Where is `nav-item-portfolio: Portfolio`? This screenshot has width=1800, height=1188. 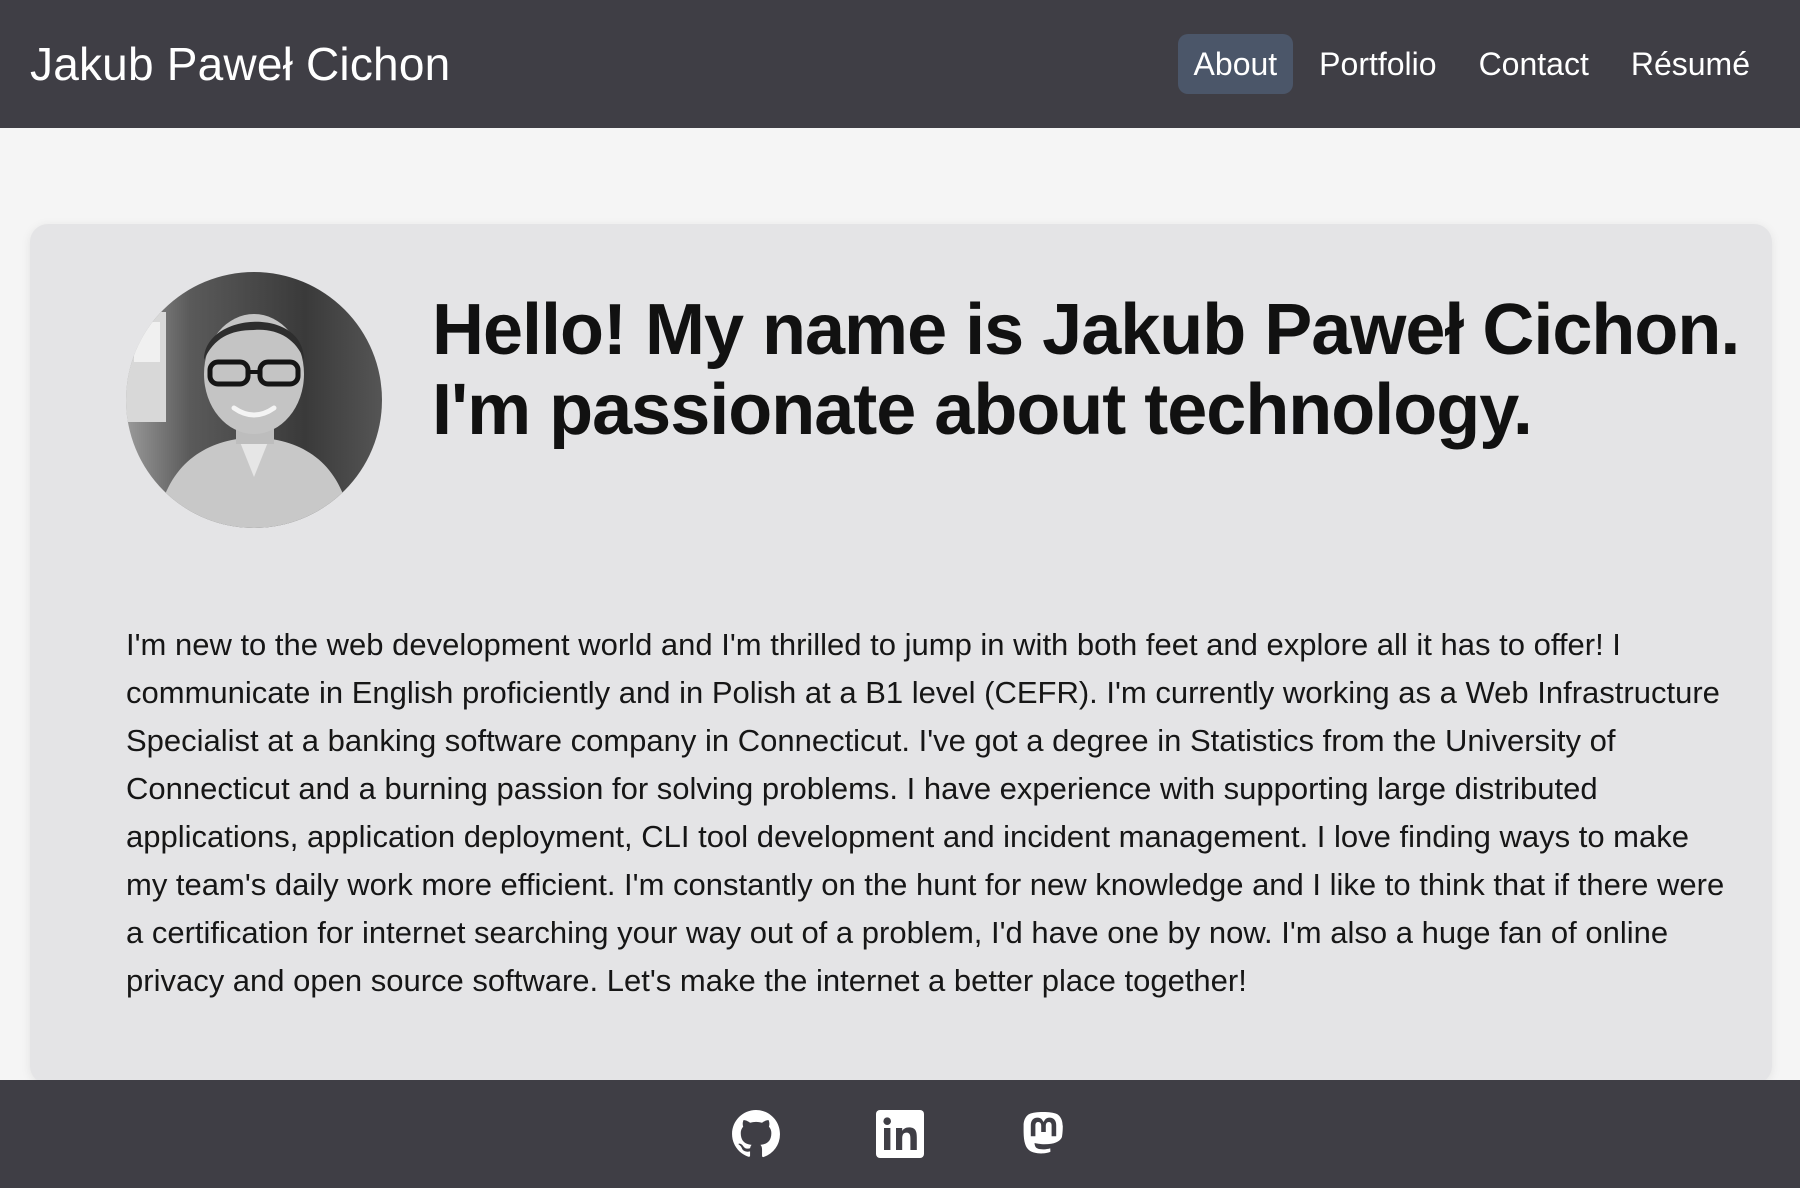
nav-item-portfolio: Portfolio is located at coordinates (1377, 64).